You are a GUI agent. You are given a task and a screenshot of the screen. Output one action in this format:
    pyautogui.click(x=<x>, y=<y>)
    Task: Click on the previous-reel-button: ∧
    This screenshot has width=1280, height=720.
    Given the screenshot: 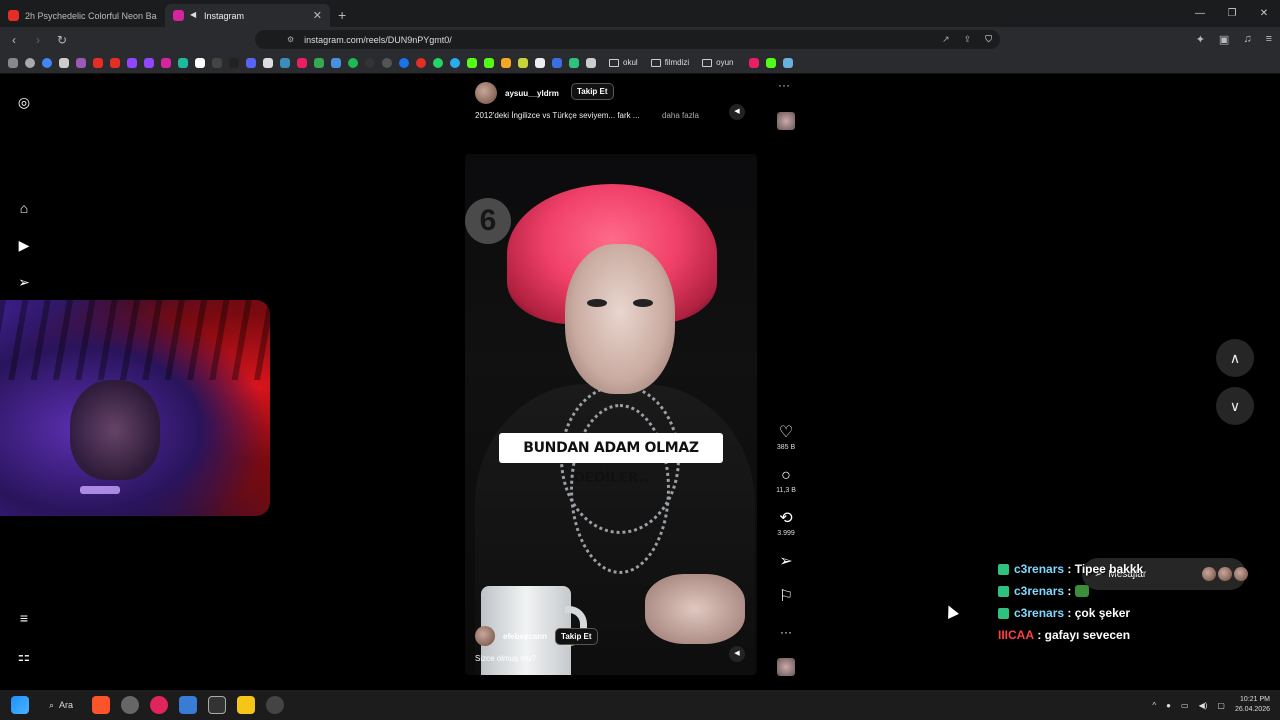 What is the action you would take?
    pyautogui.click(x=1235, y=358)
    